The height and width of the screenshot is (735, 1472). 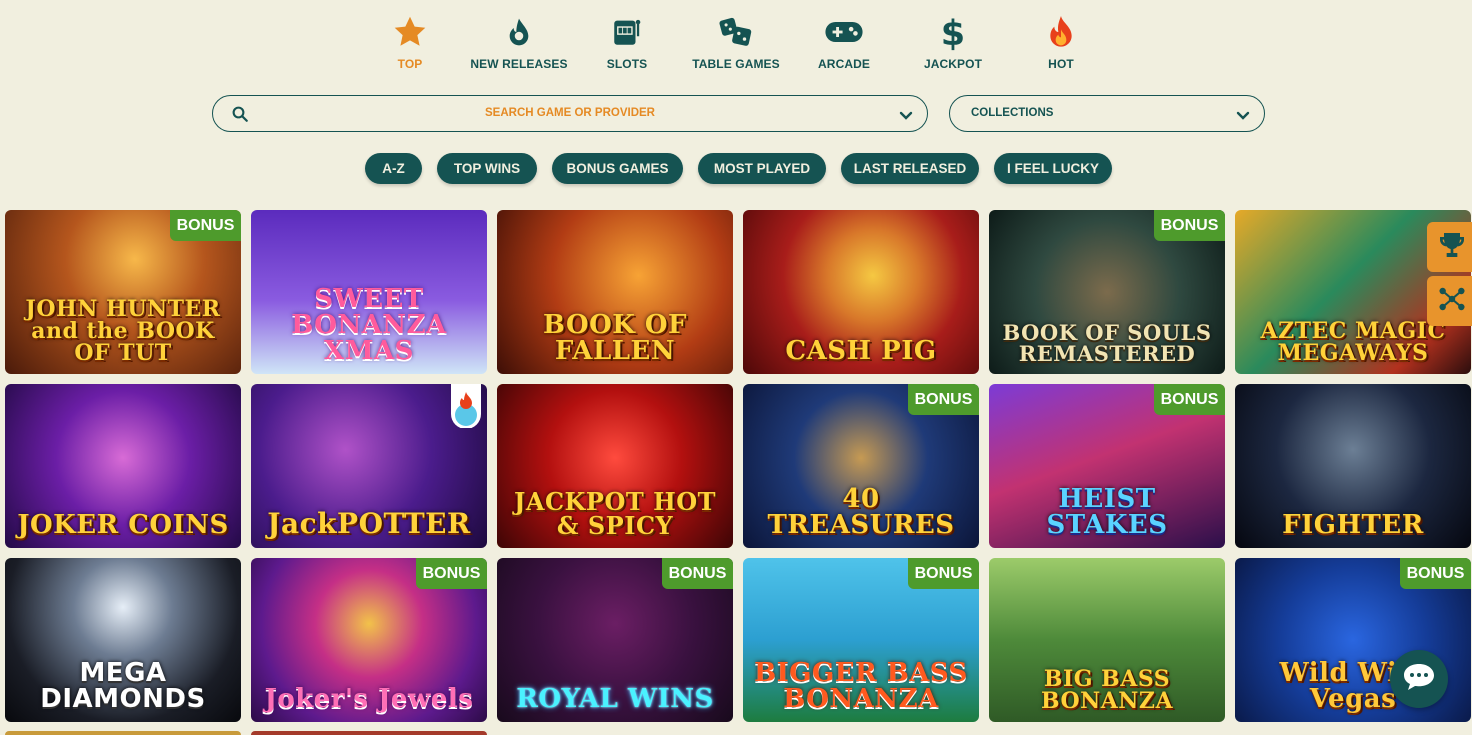 I want to click on filter-bonus-games: BONUS GAMES, so click(x=617, y=168).